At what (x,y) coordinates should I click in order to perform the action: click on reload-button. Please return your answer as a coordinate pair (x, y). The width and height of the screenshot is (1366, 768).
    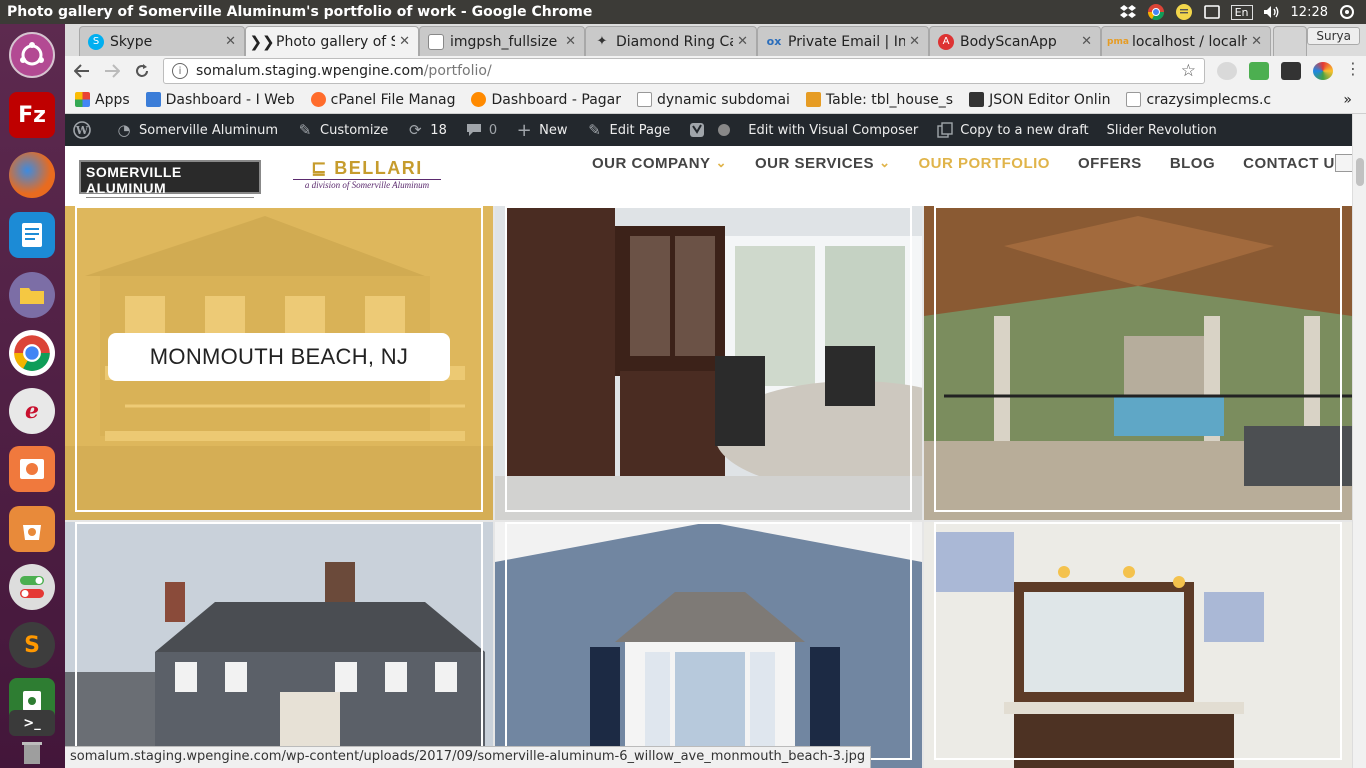
    Looking at the image, I should click on (142, 71).